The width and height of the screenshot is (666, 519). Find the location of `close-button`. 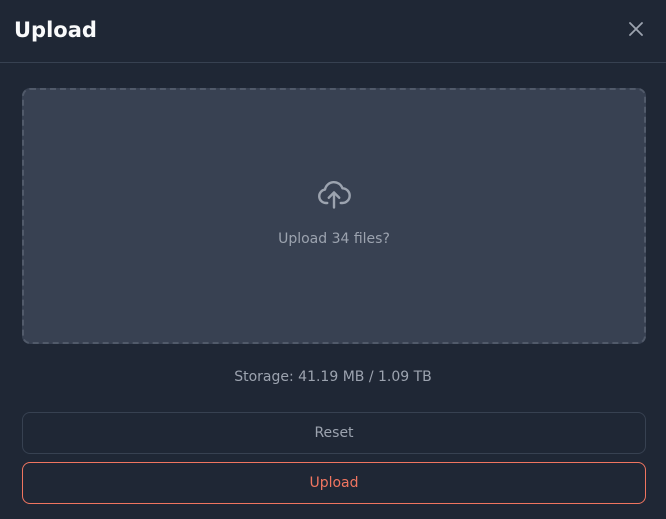

close-button is located at coordinates (636, 29).